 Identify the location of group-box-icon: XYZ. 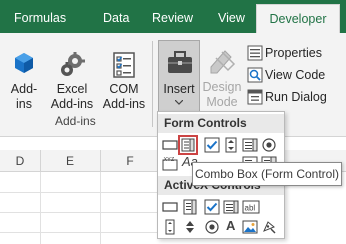
(170, 163).